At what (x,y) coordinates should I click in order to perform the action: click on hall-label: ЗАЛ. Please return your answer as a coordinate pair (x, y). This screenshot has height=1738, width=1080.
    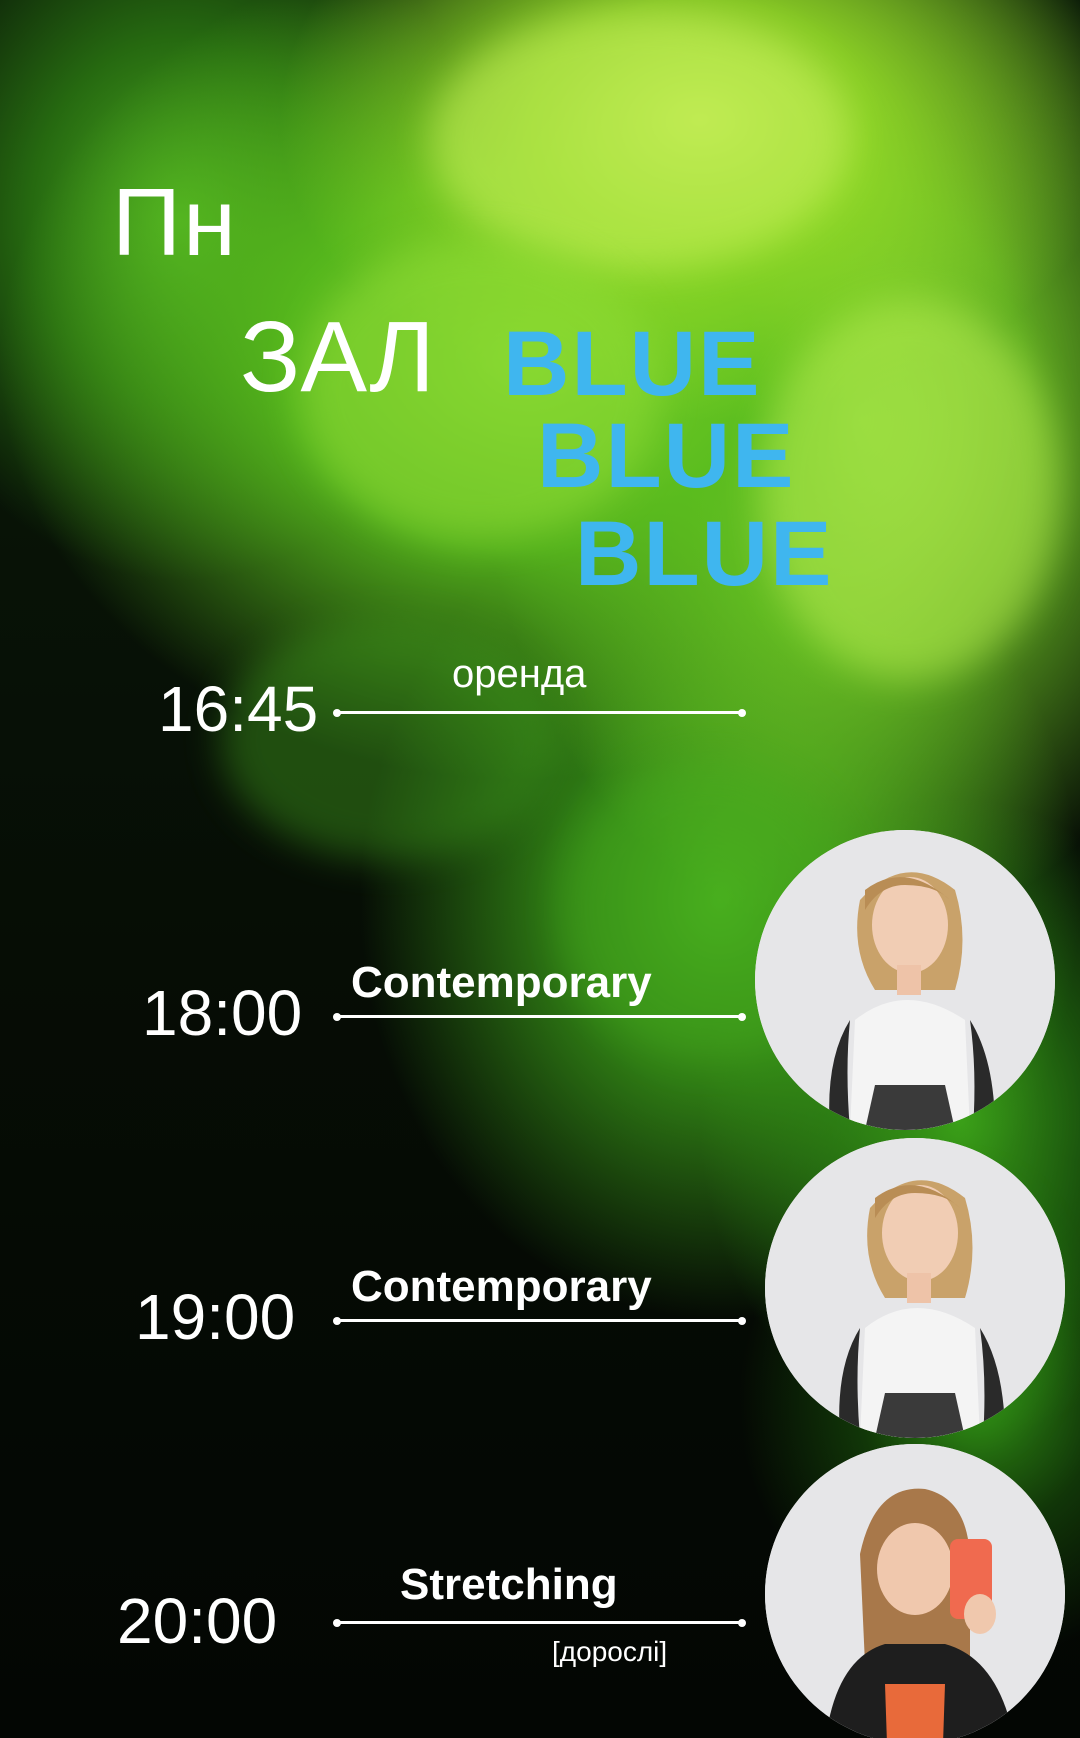
    Looking at the image, I should click on (337, 357).